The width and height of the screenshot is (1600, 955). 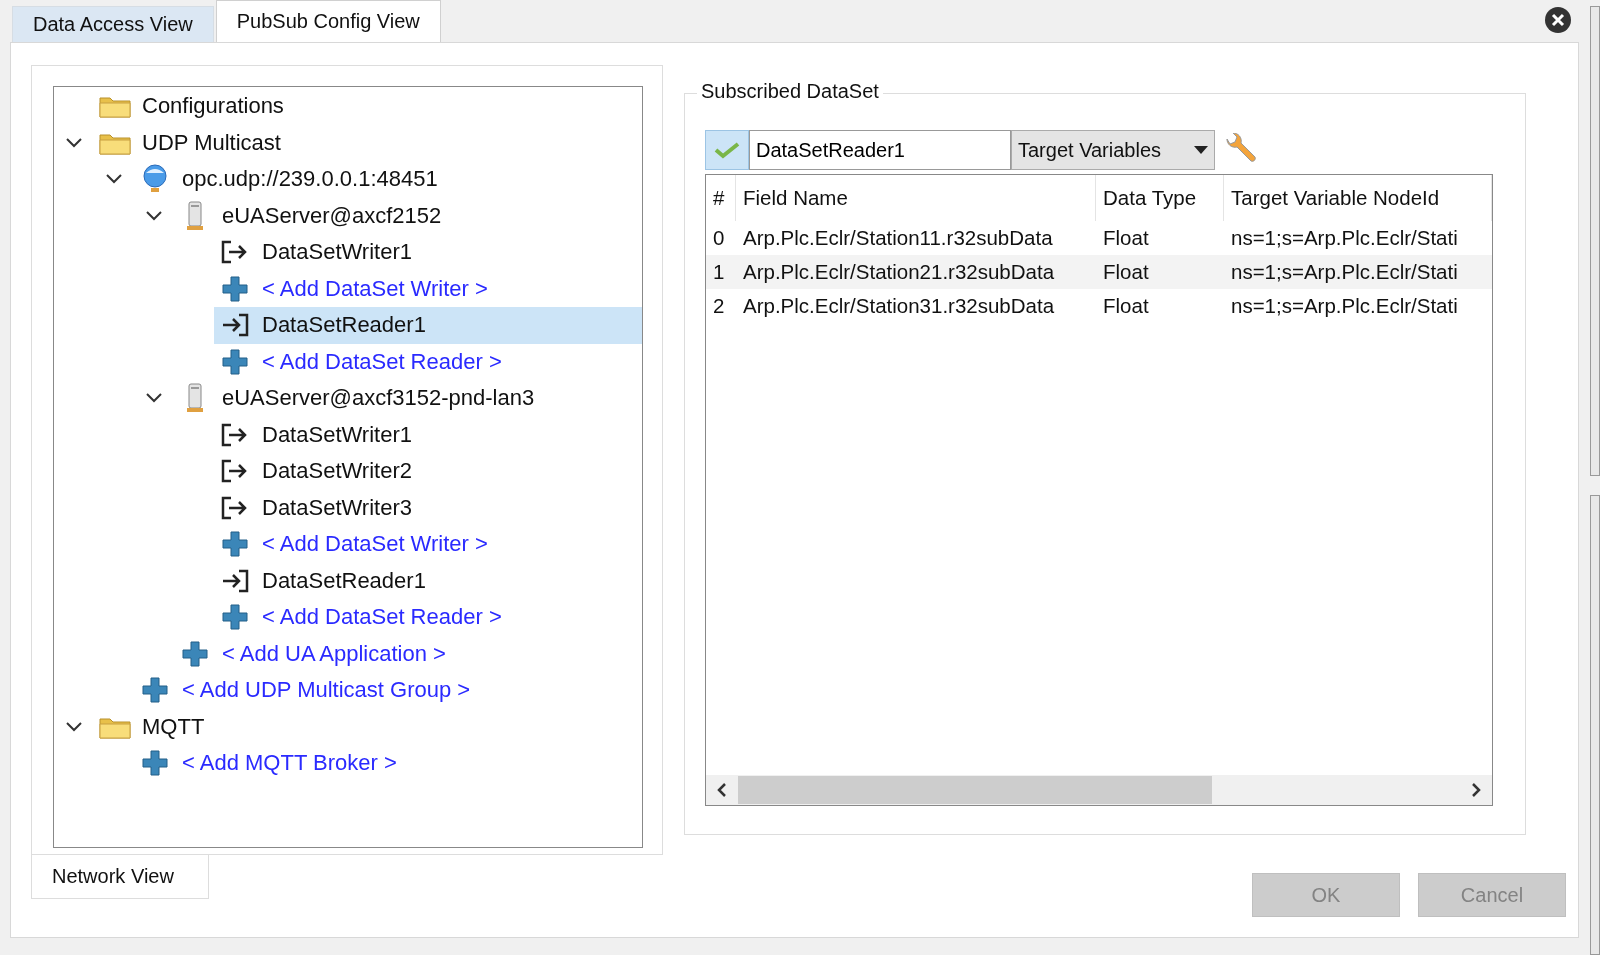 What do you see at coordinates (173, 726) in the screenshot?
I see `tree-item-label: MQTT` at bounding box center [173, 726].